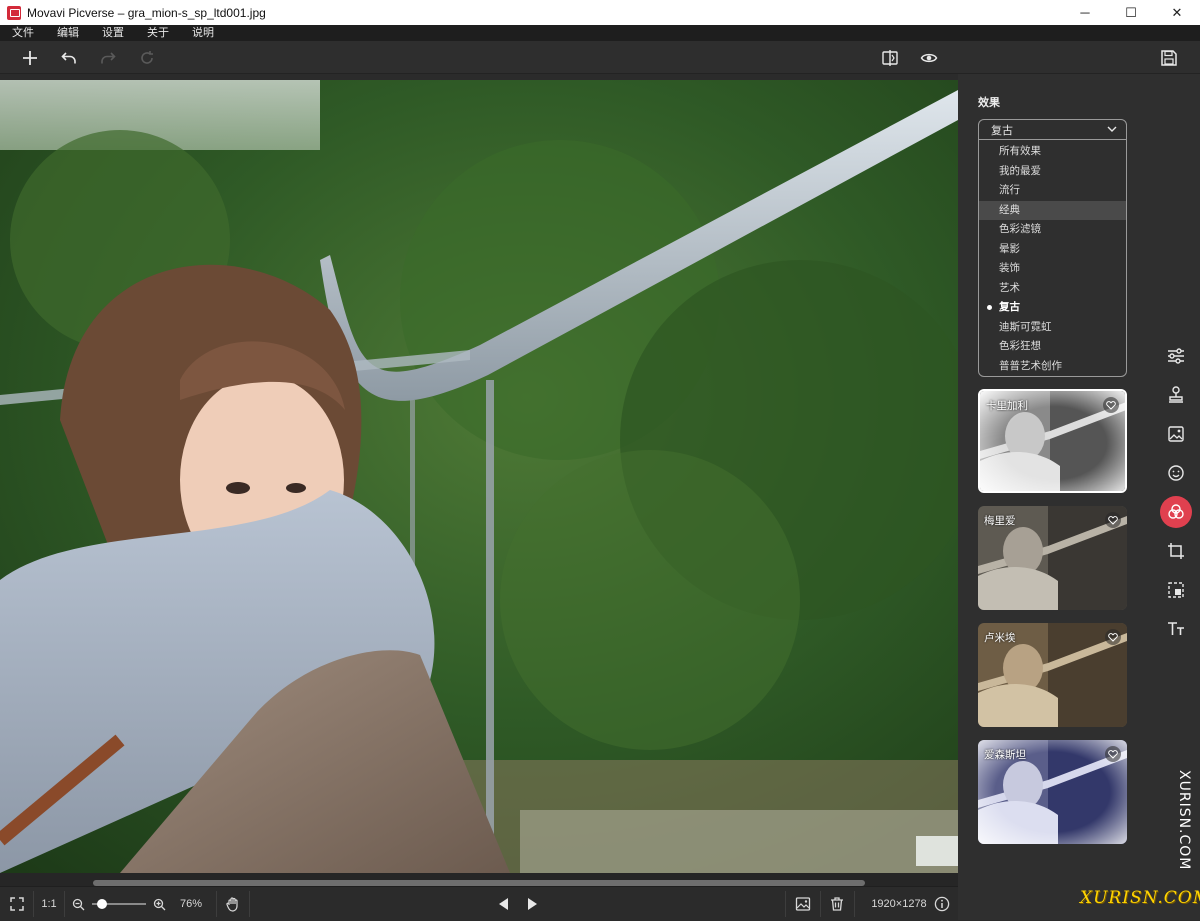 Image resolution: width=1200 pixels, height=921 pixels. What do you see at coordinates (1052, 328) in the screenshot?
I see `dropdown-option: 迪斯可霓虹` at bounding box center [1052, 328].